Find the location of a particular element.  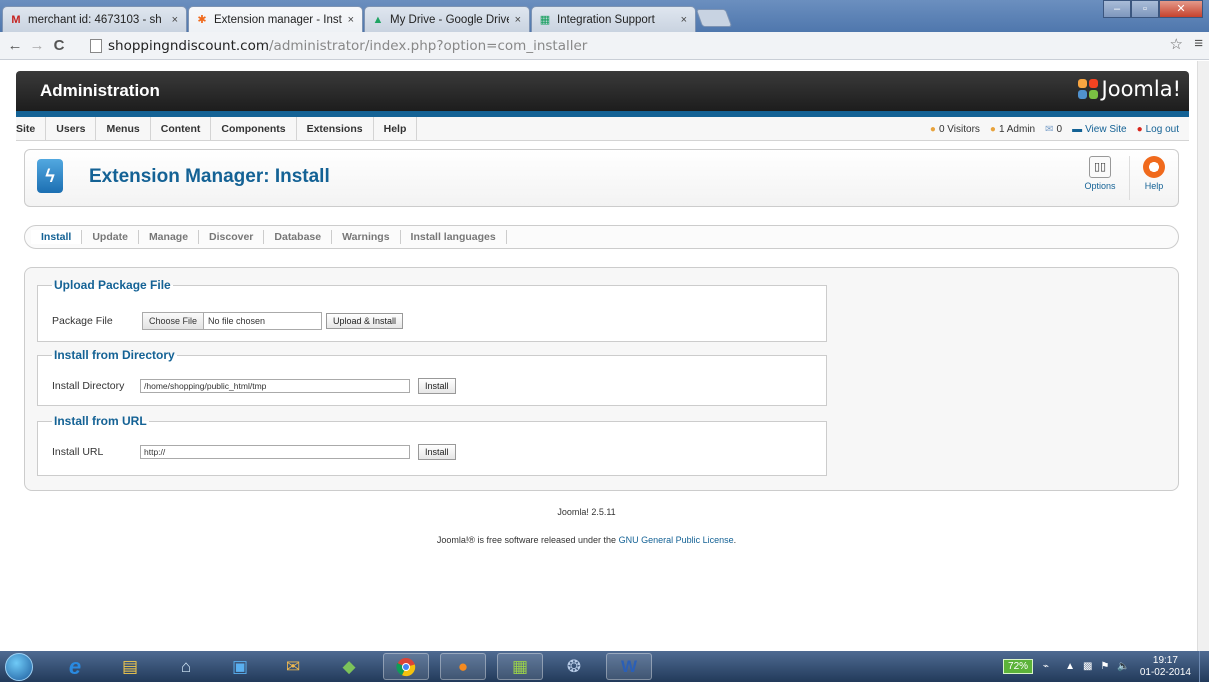

messages-icon: ✉ is located at coordinates (1049, 129).